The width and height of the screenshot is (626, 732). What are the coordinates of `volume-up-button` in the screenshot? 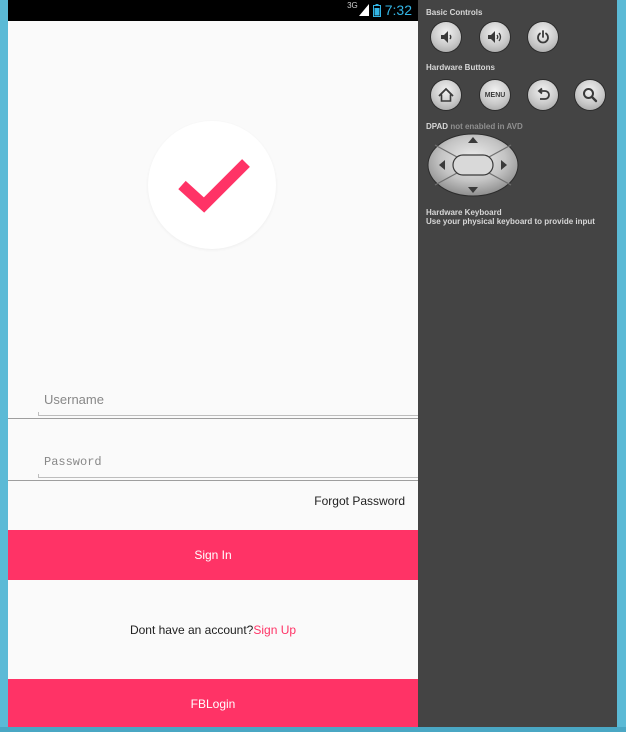 It's located at (495, 37).